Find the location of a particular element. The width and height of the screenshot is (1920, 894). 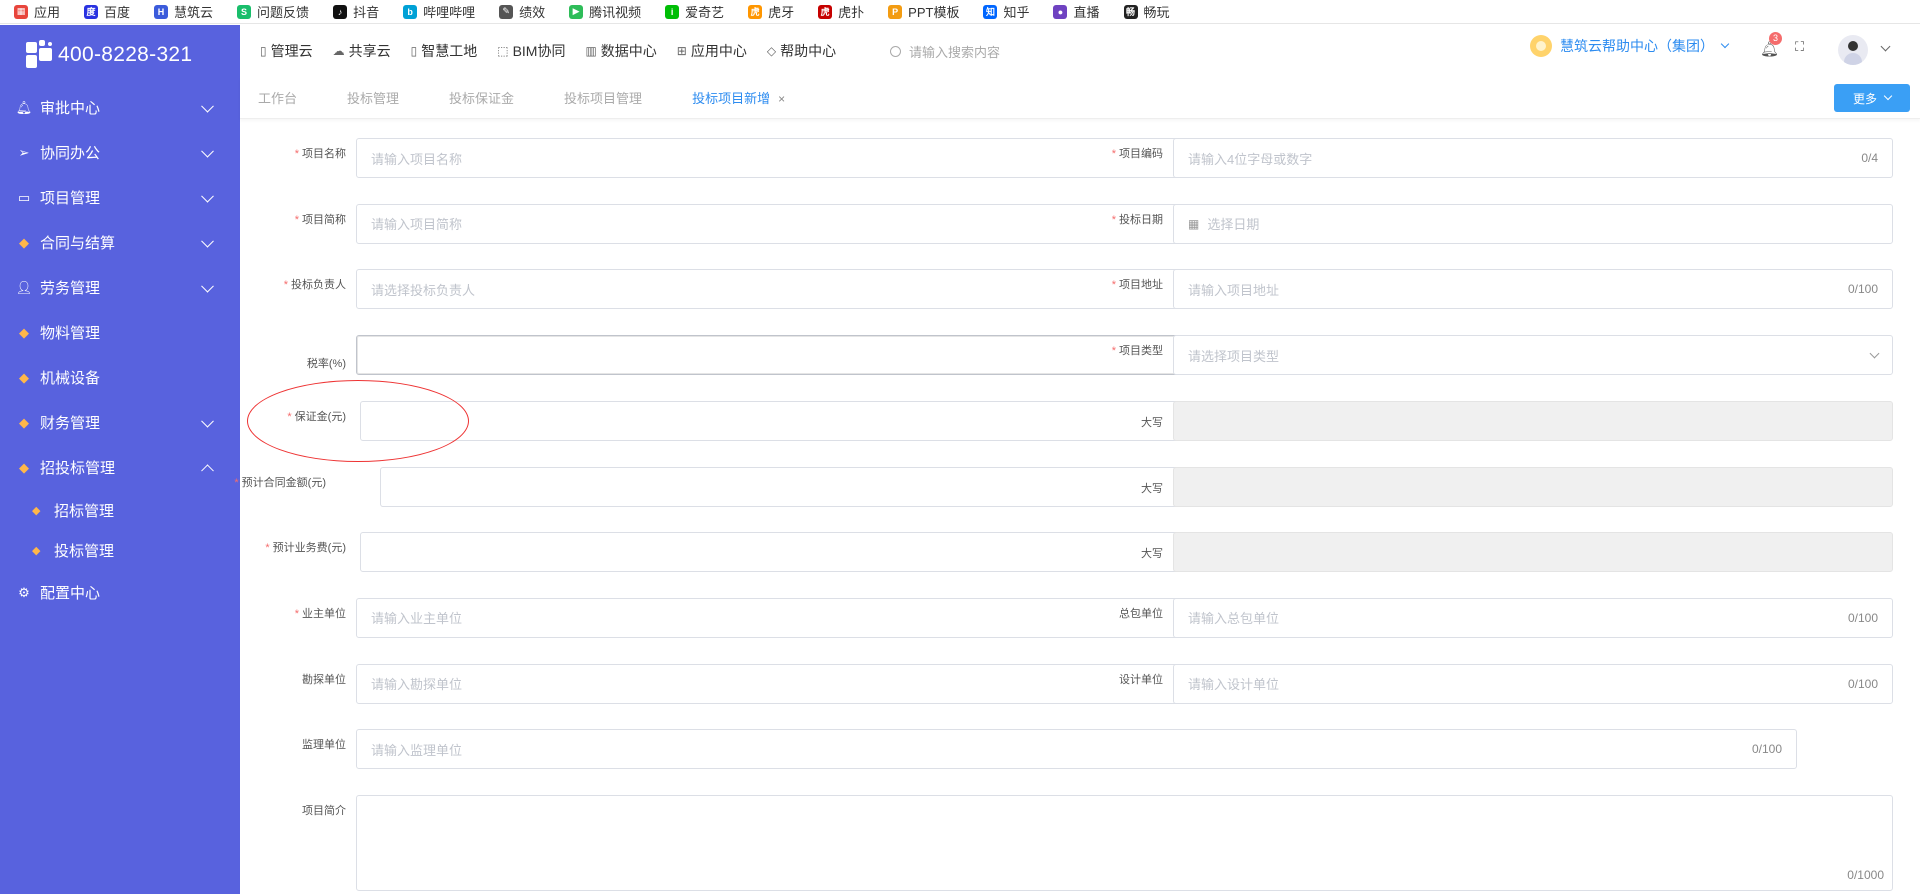

sidebar-item-label: 财务管理 is located at coordinates (70, 423).